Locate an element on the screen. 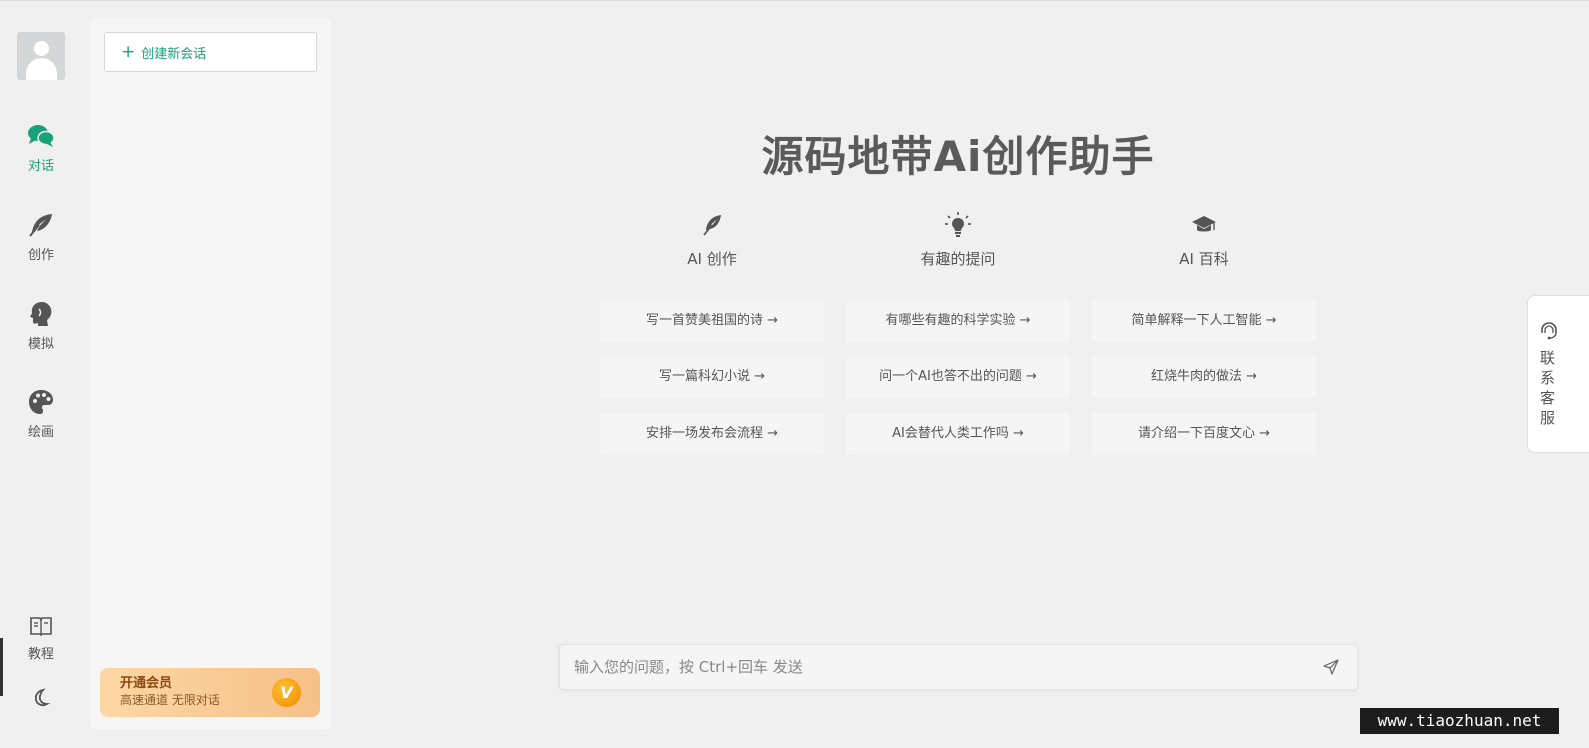 The width and height of the screenshot is (1589, 748). avatar is located at coordinates (41, 56).